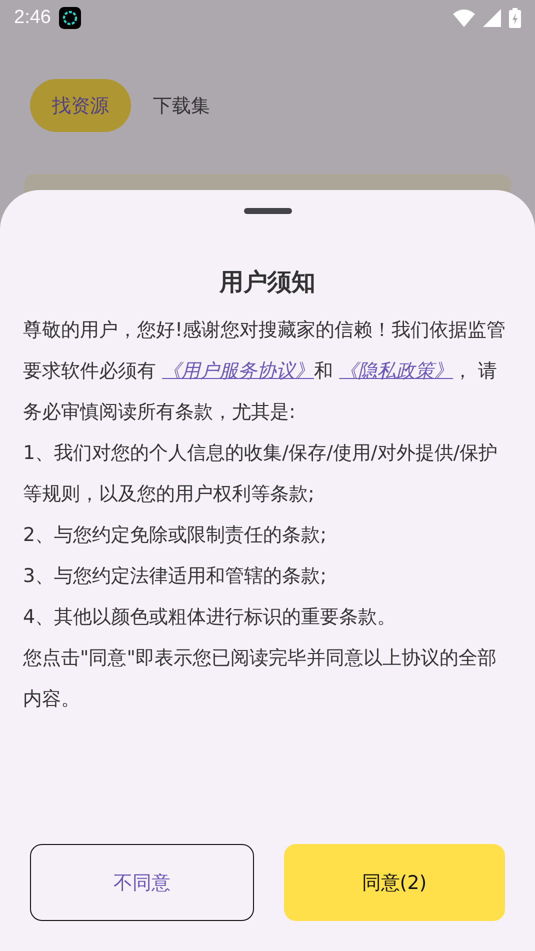 This screenshot has height=951, width=535. Describe the element at coordinates (175, 576) in the screenshot. I see `terms-paragraph: 3、与您约定法律适用和管辖的条款;` at that location.